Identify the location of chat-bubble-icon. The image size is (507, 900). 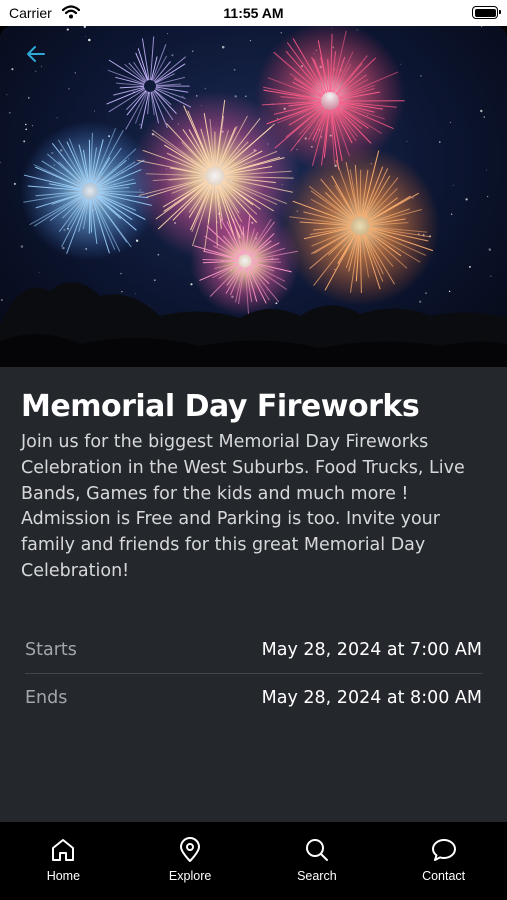
(443, 850).